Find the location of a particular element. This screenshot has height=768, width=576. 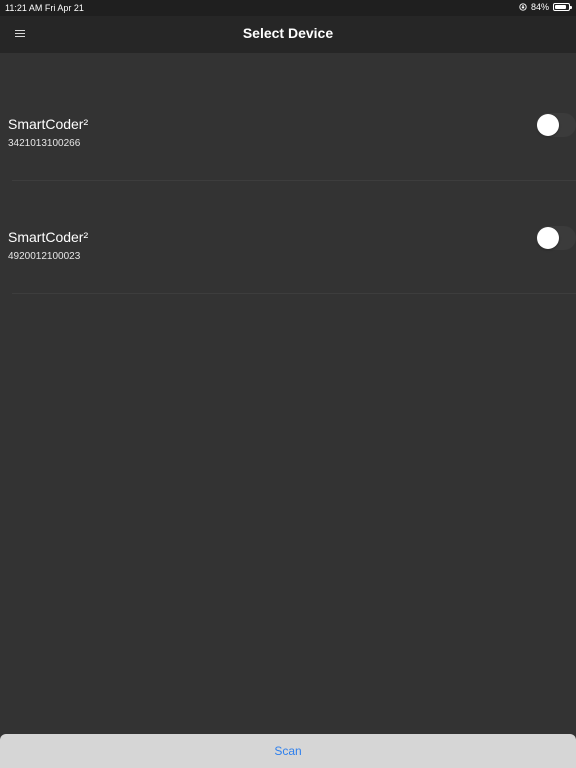

status-time-date: 11:21 AM Fri Apr 21 is located at coordinates (44, 8).